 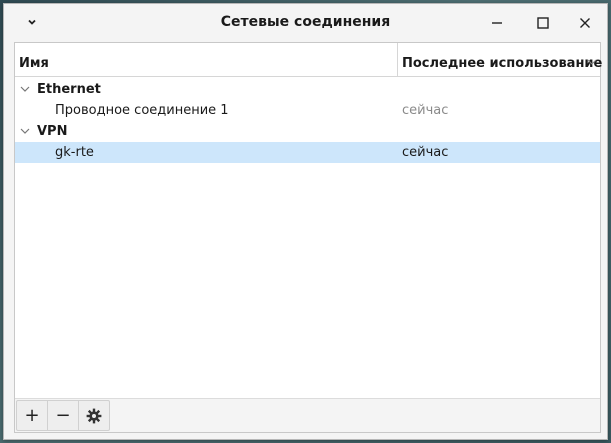 I want to click on group-row-vpn: VPN, so click(x=307, y=131).